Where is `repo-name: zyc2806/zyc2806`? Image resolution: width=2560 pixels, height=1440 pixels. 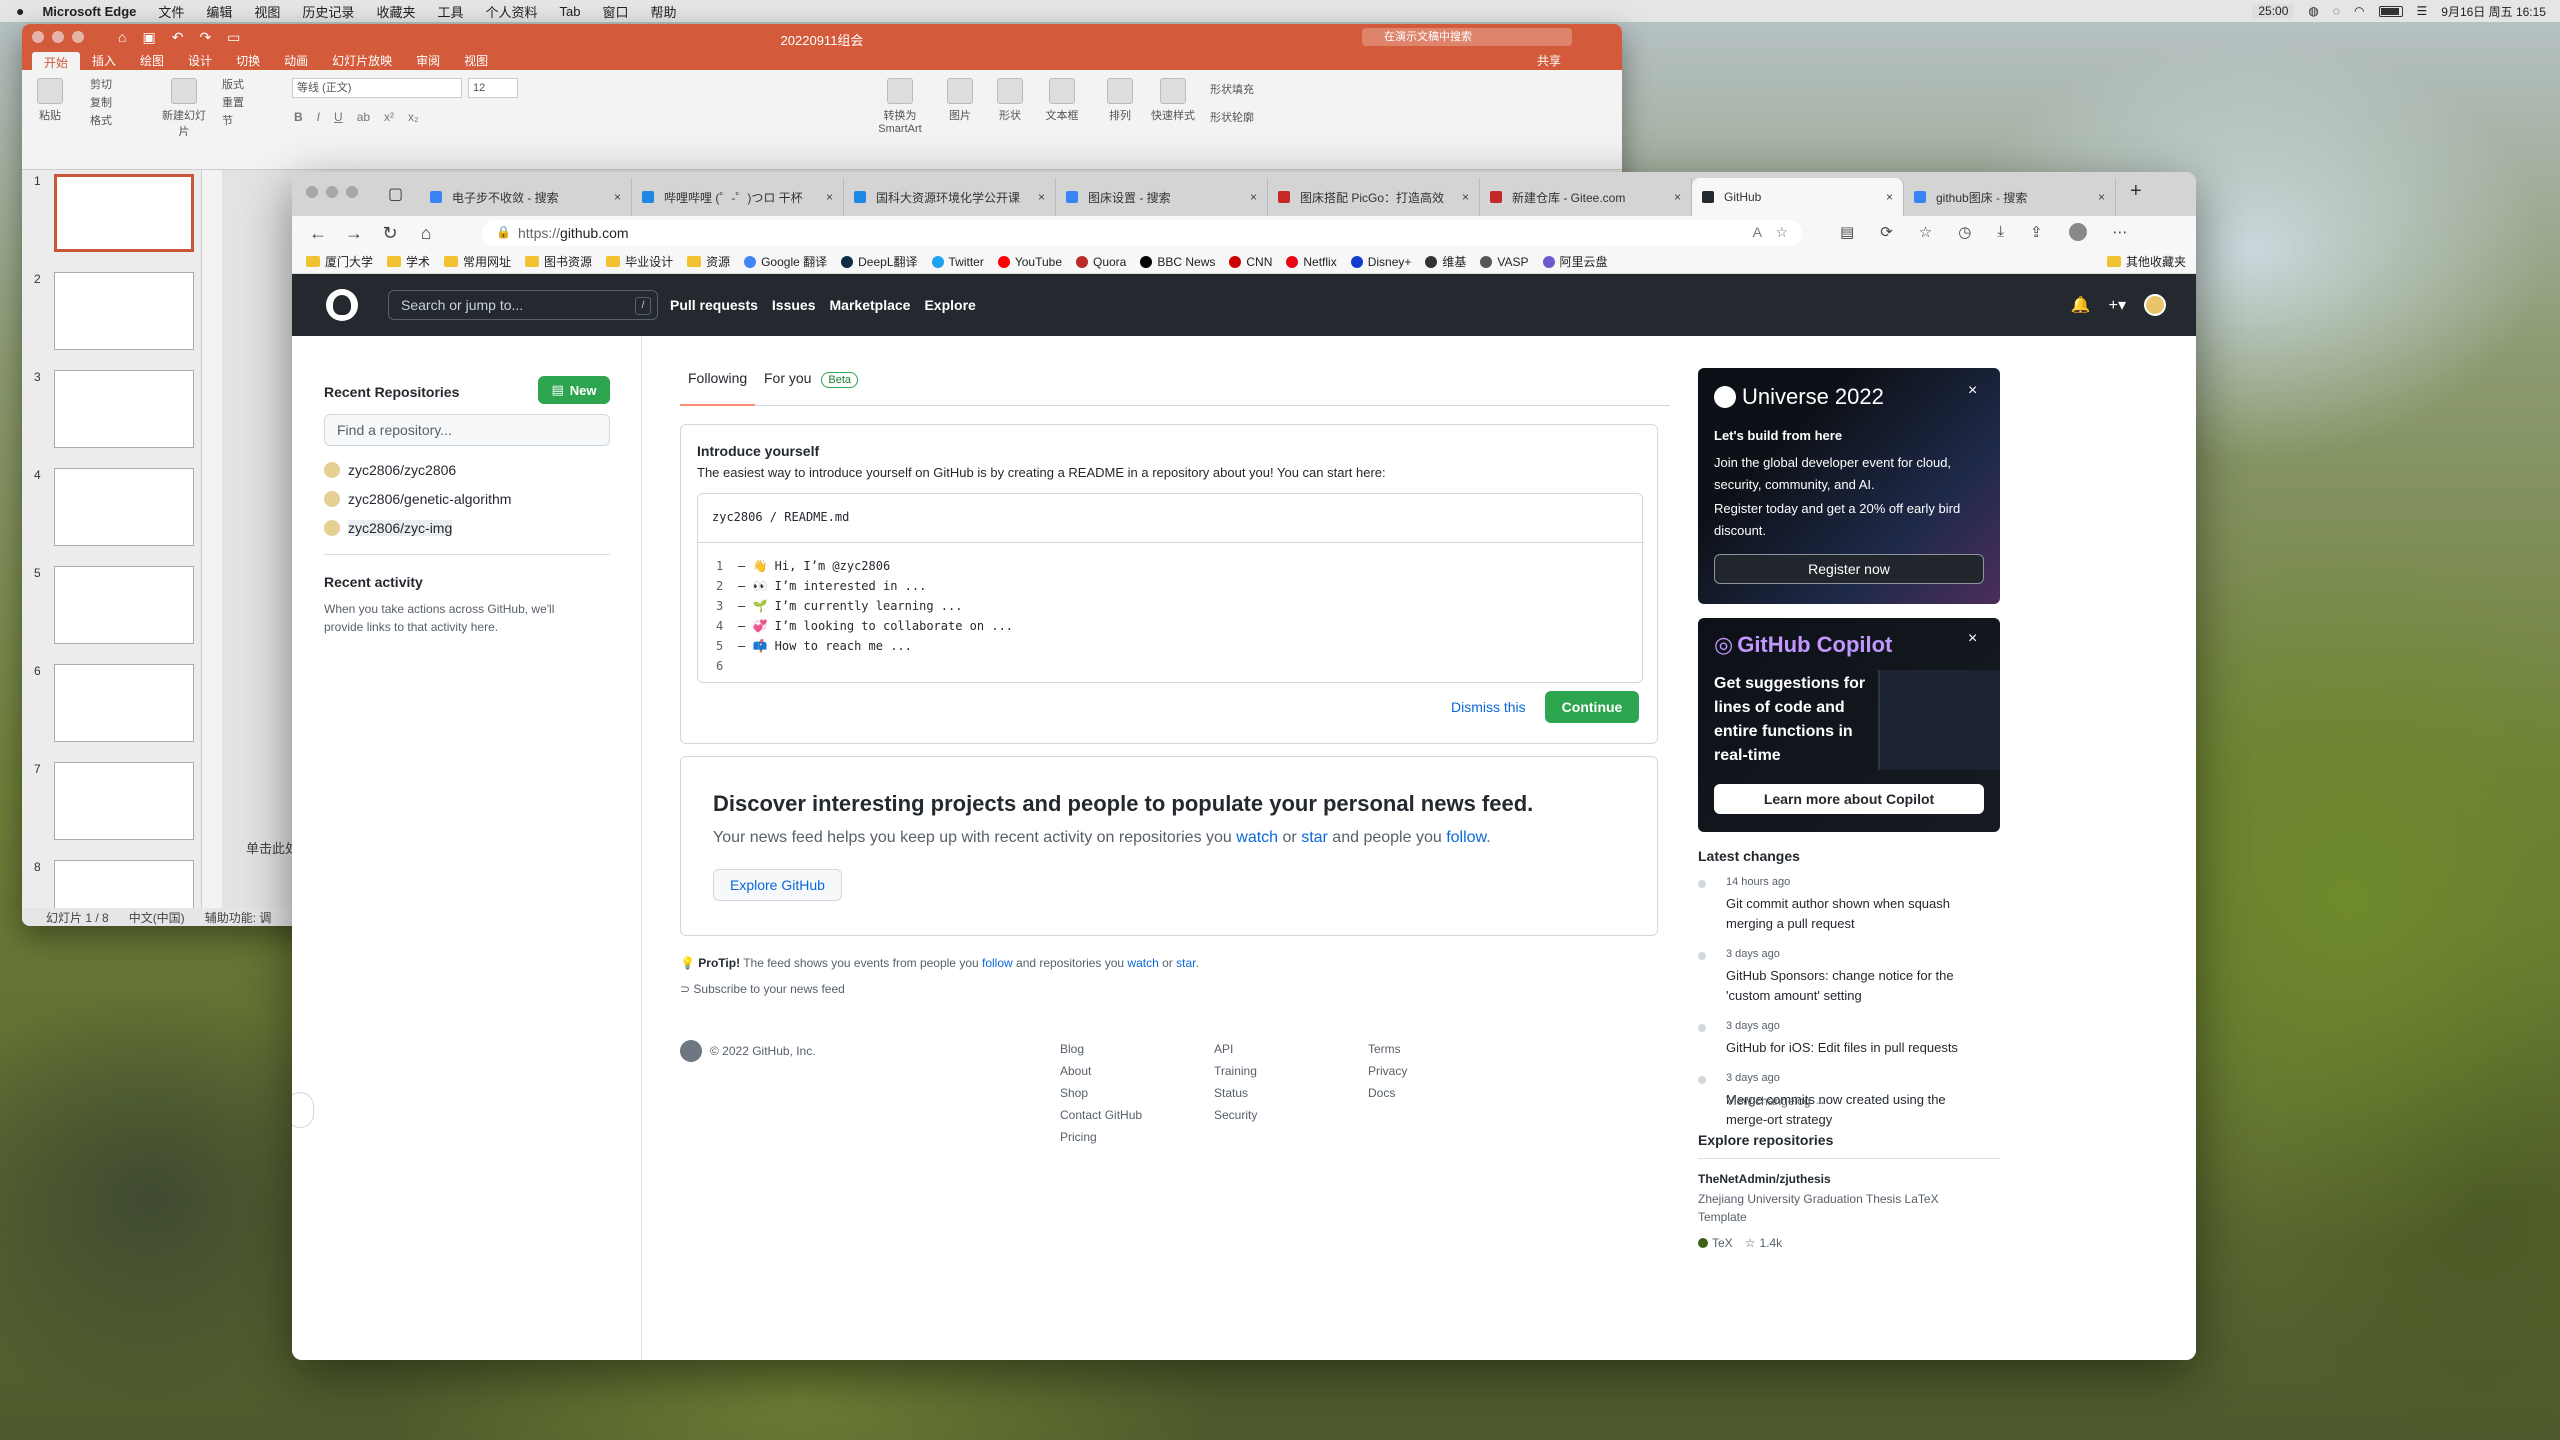
repo-name: zyc2806/zyc2806 is located at coordinates (402, 470).